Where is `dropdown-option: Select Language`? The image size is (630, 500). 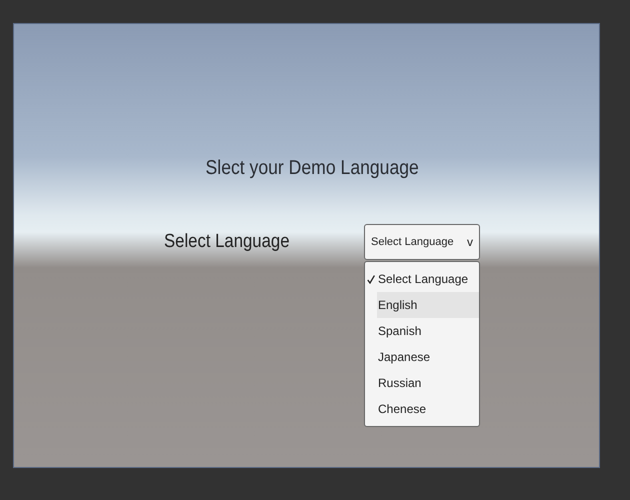
dropdown-option: Select Language is located at coordinates (428, 279).